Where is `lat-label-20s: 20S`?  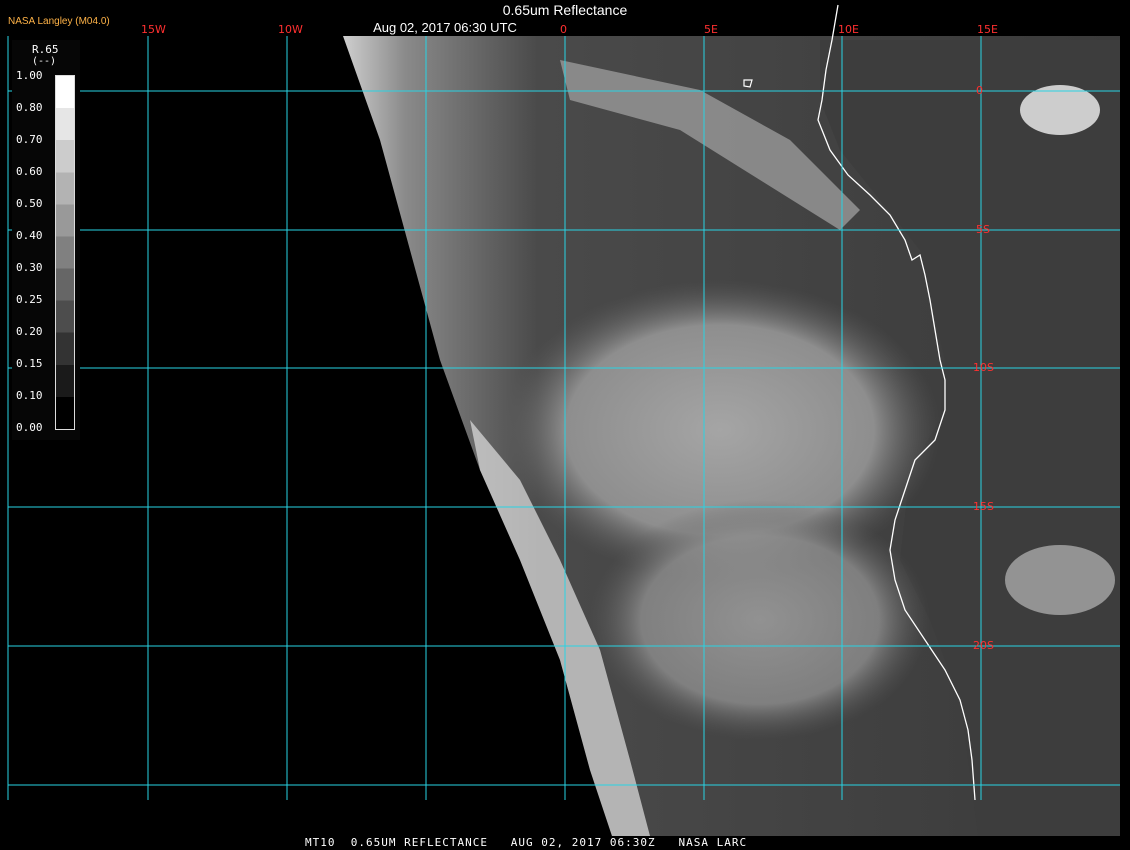 lat-label-20s: 20S is located at coordinates (983, 645).